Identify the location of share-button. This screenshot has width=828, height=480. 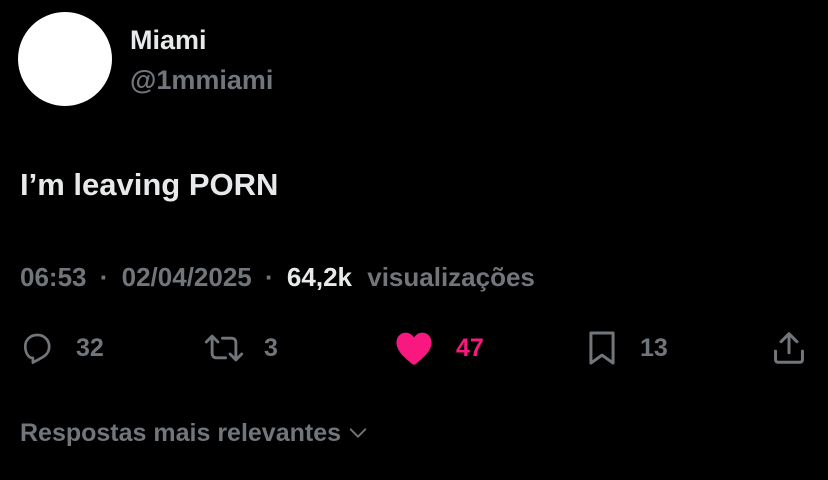
(789, 348).